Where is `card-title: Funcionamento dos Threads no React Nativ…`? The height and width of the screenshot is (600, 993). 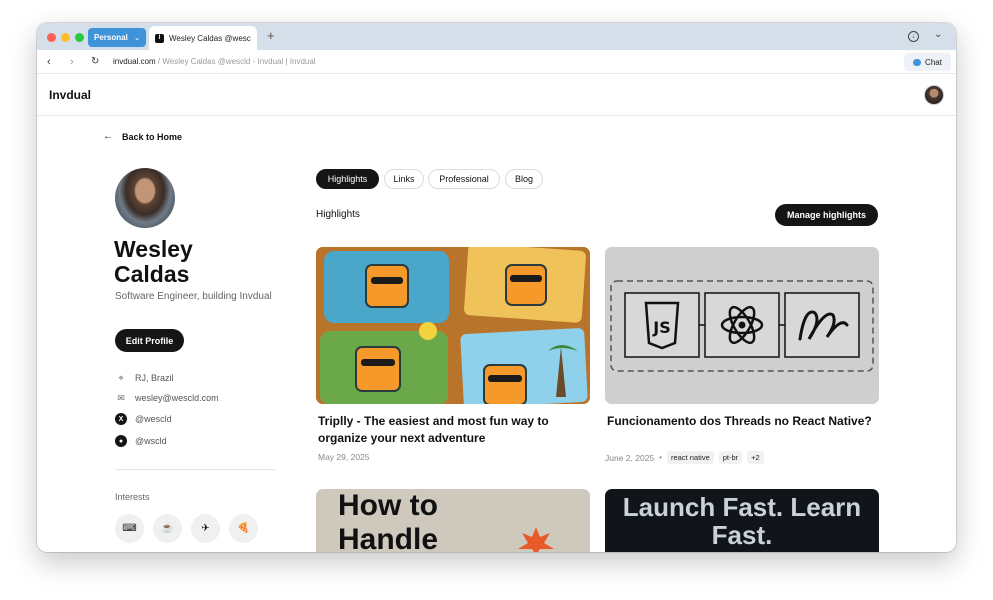
card-title: Funcionamento dos Threads no React Nativ… is located at coordinates (742, 421).